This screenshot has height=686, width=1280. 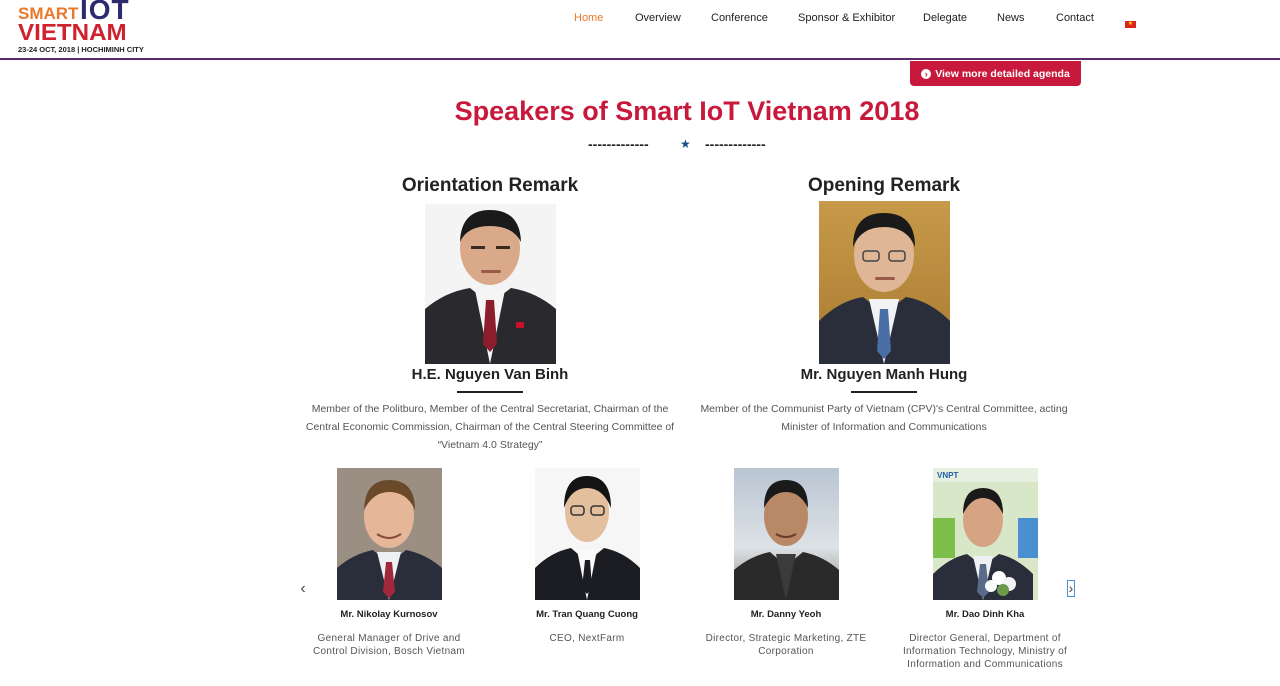 I want to click on logo-vietnam-text: VIETNAM, so click(x=72, y=32).